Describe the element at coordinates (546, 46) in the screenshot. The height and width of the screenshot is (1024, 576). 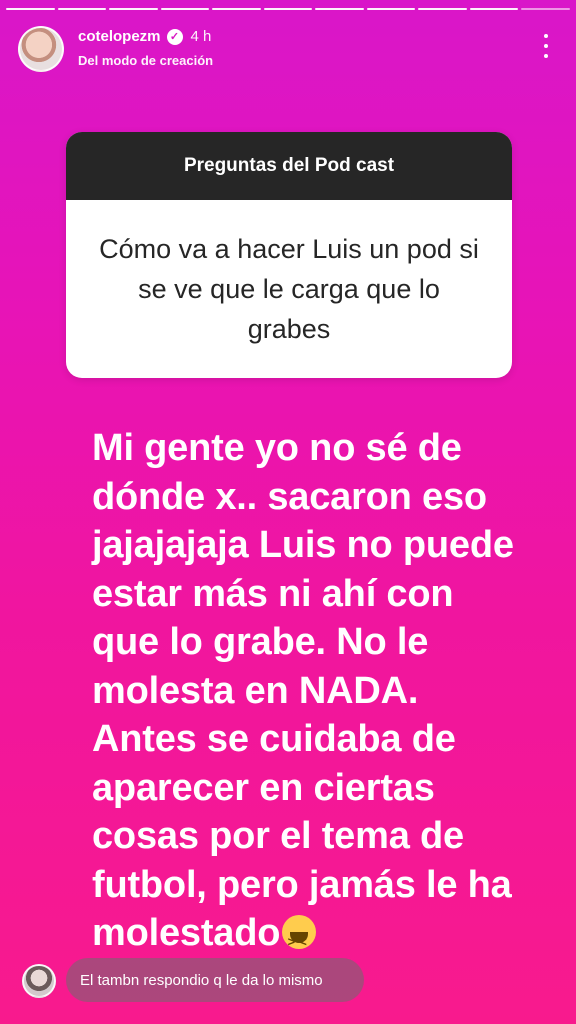
I see `more-vertical-icon` at that location.